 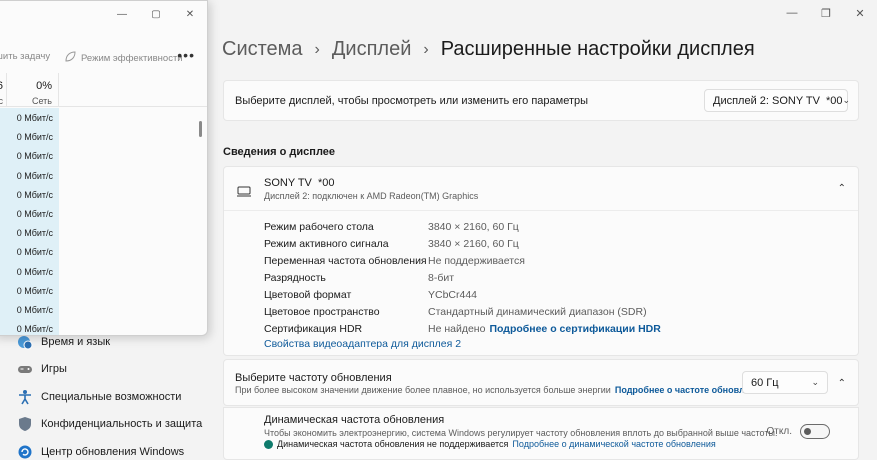 What do you see at coordinates (262, 49) in the screenshot?
I see `breadcrumb-system: Система` at bounding box center [262, 49].